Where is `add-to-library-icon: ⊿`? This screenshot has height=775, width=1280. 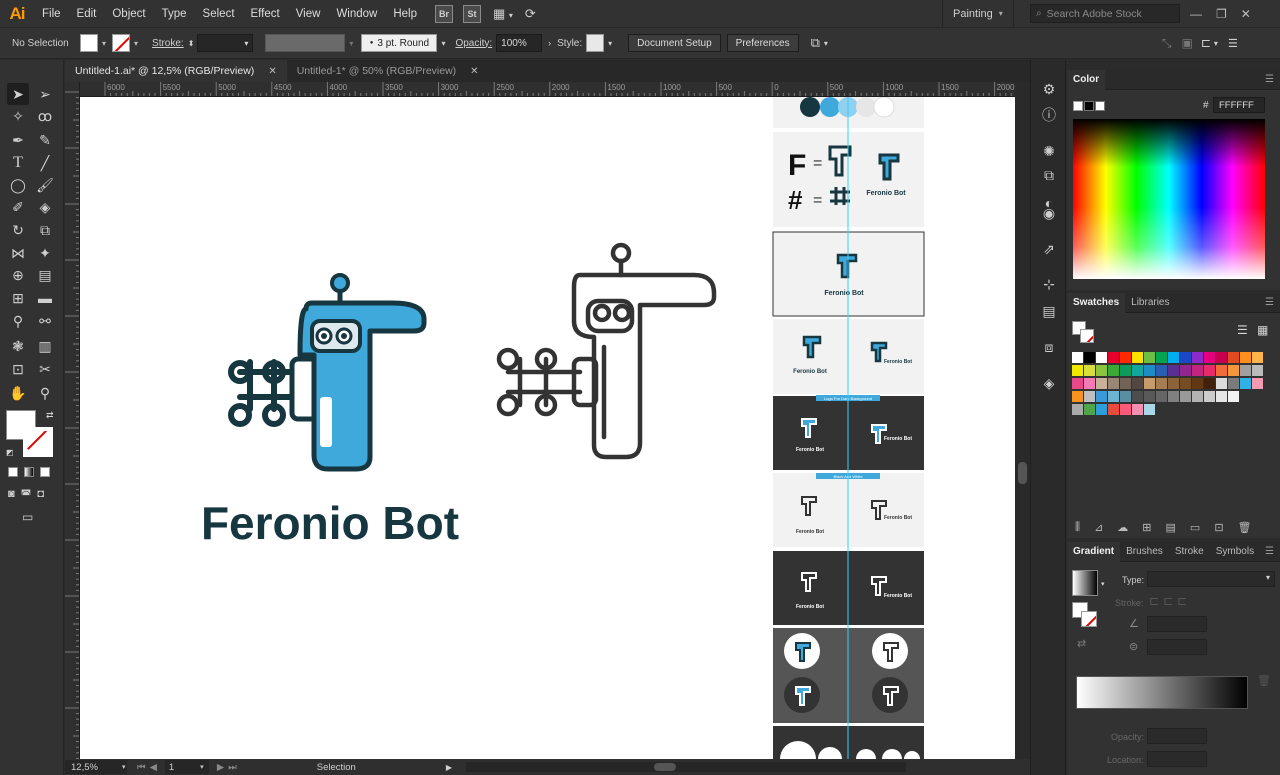 add-to-library-icon: ⊿ is located at coordinates (1098, 527).